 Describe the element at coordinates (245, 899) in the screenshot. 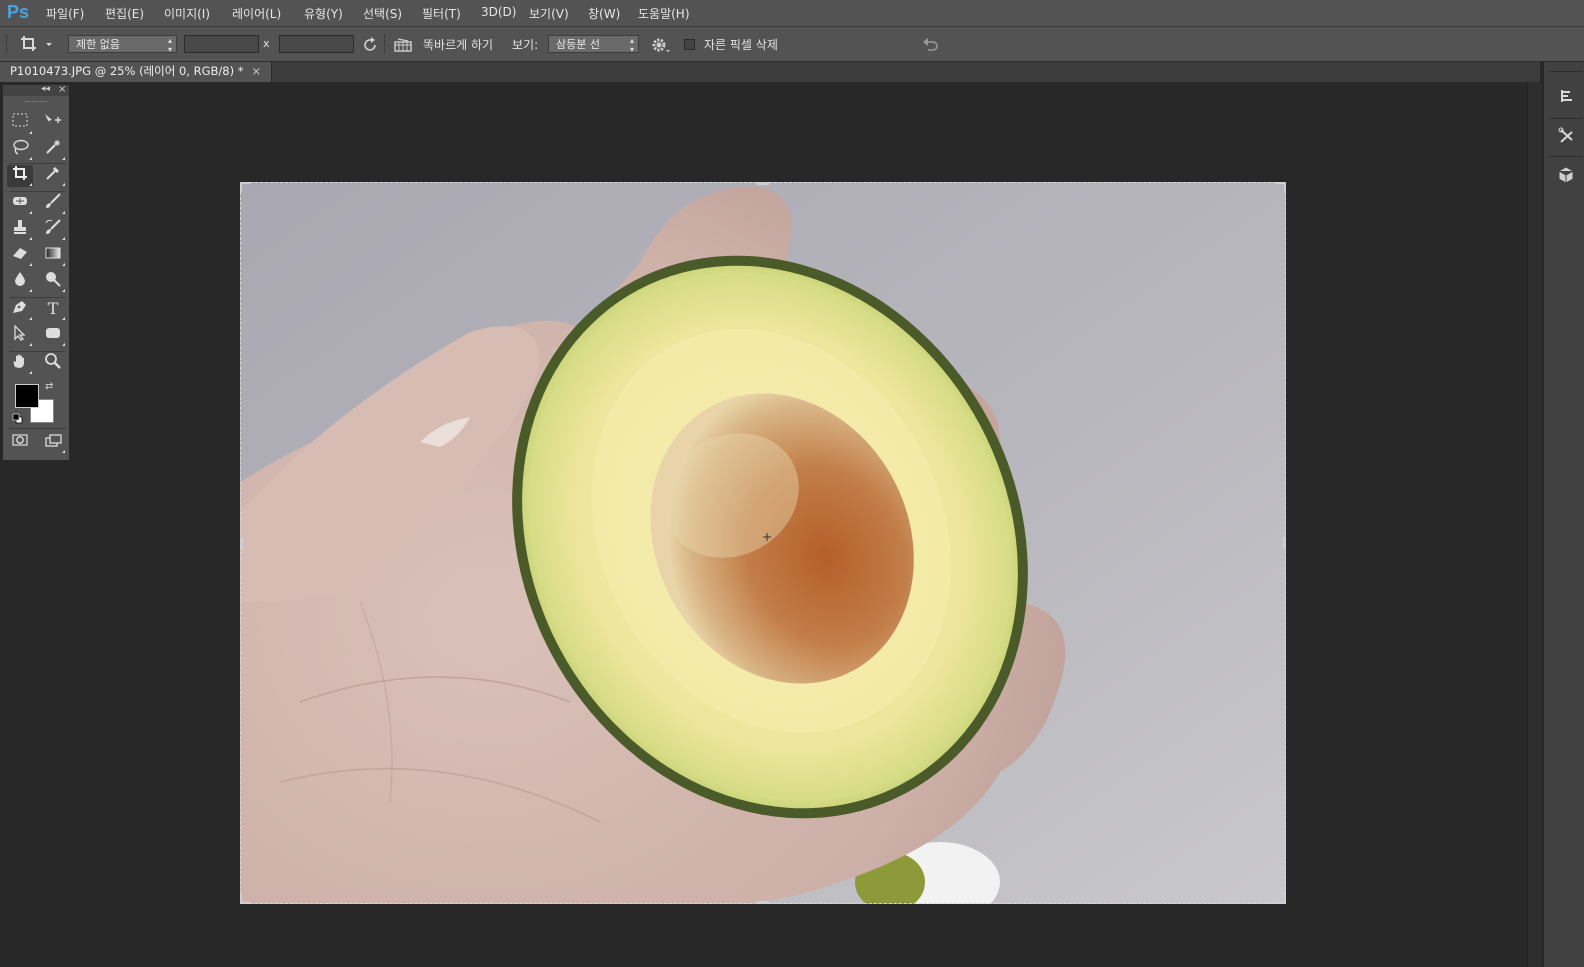

I see `crop-handle-bottom-left` at that location.